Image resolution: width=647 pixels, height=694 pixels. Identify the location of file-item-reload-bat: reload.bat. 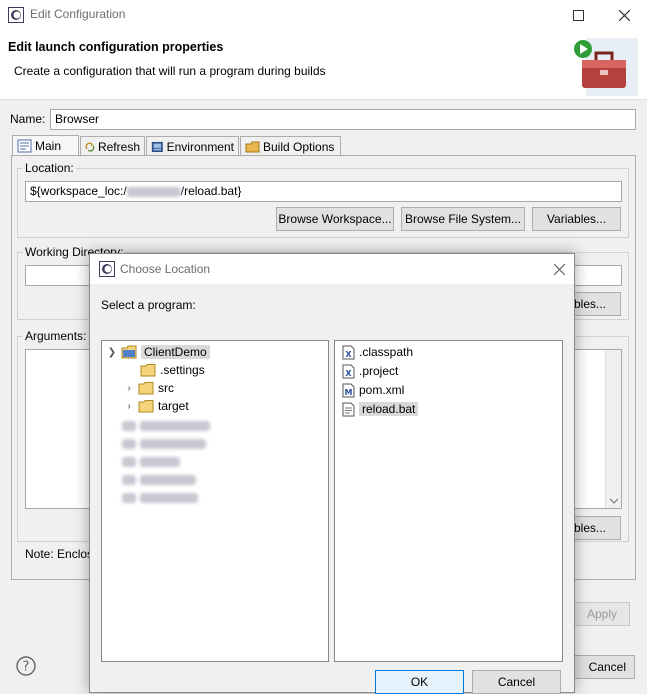
(380, 409).